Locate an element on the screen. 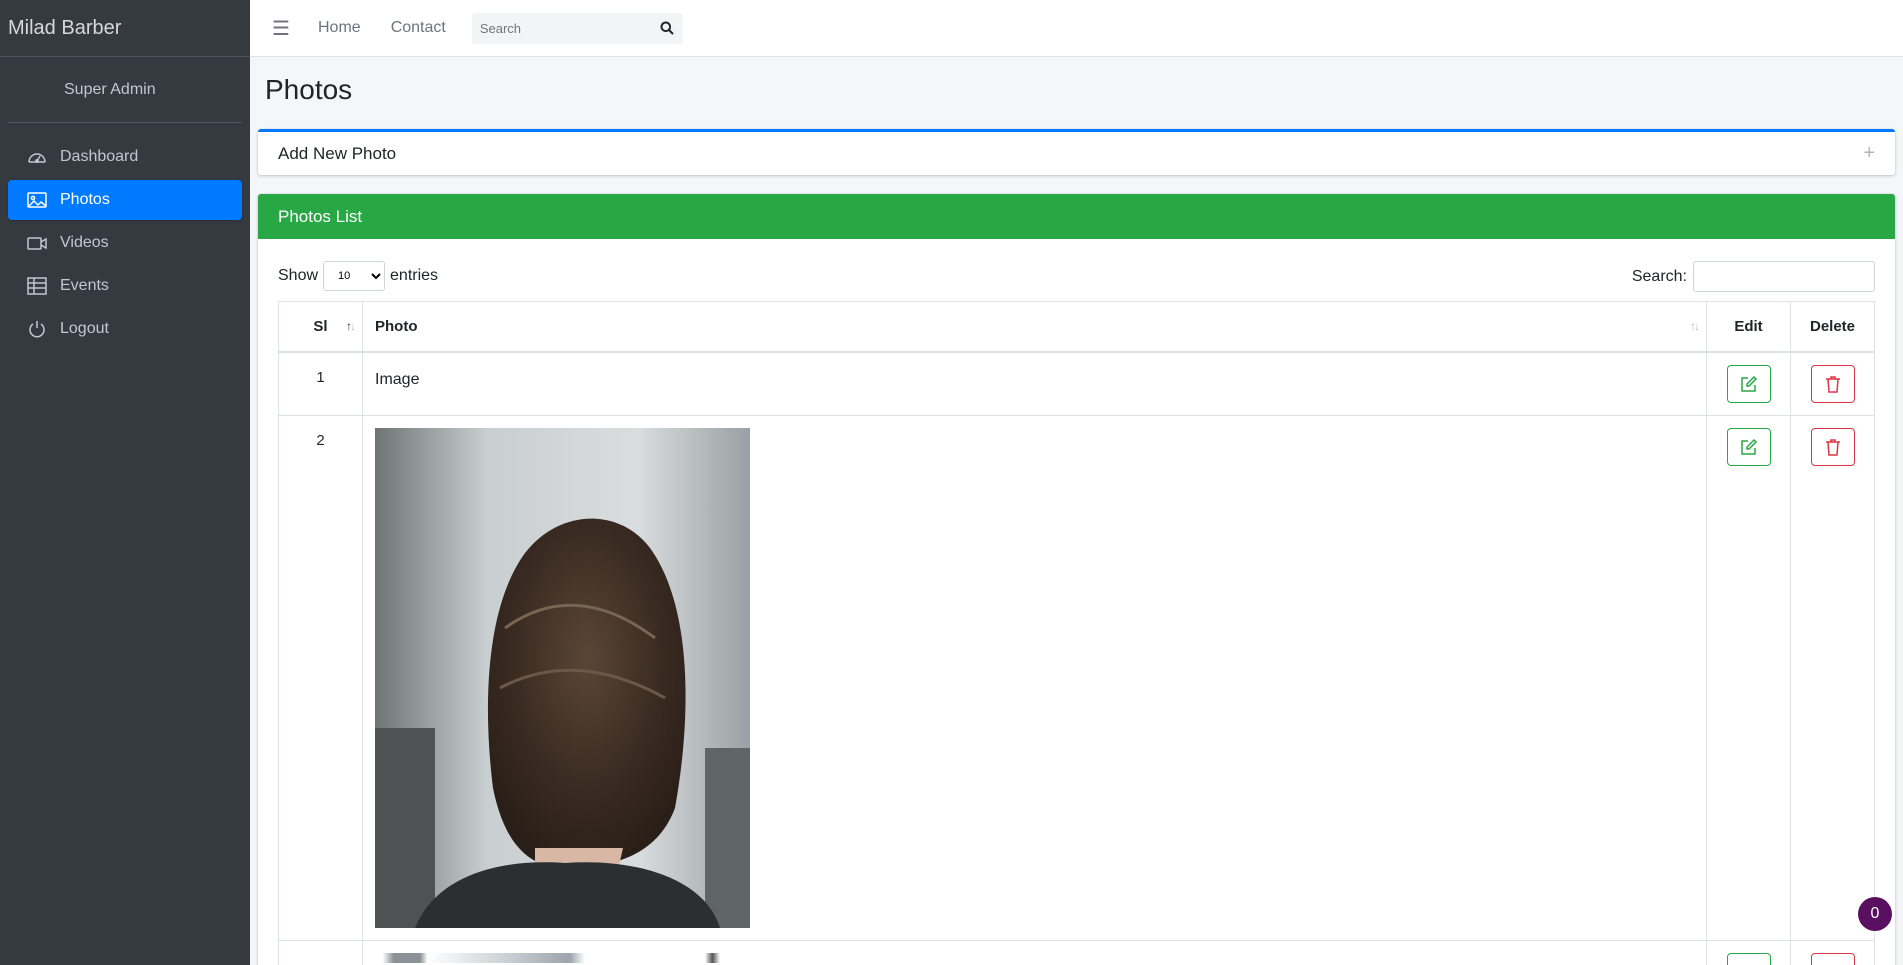 Image resolution: width=1903 pixels, height=965 pixels. column-header-photo: Photo ↑↓ is located at coordinates (1034, 327).